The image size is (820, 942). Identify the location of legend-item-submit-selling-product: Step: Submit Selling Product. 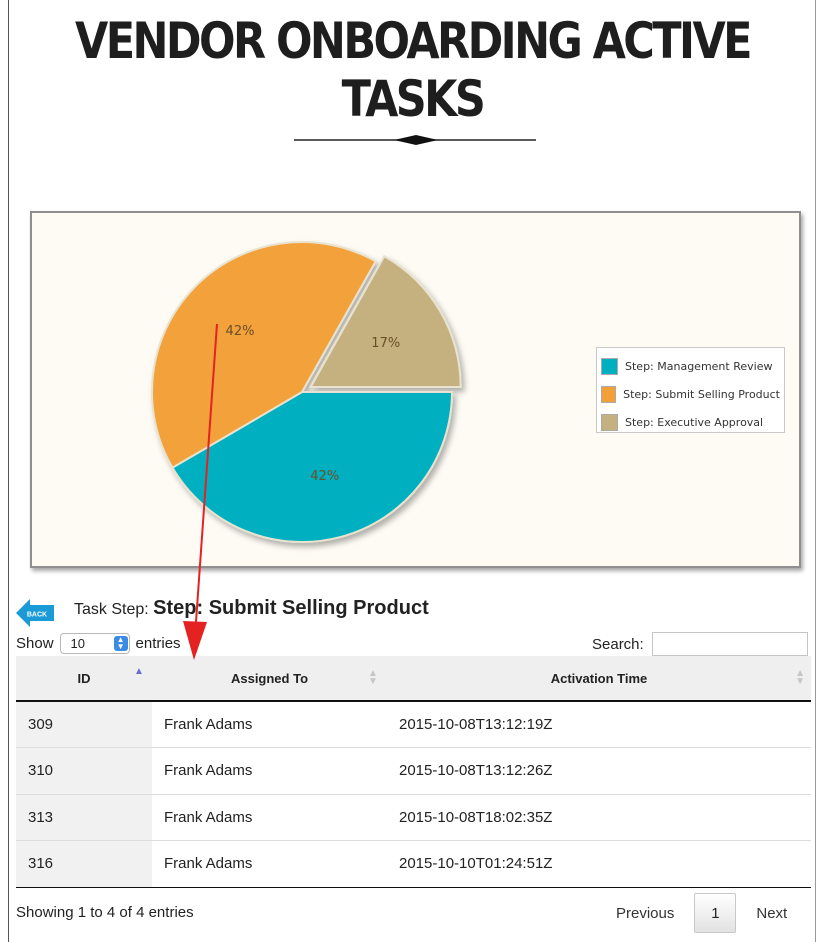
(690, 394).